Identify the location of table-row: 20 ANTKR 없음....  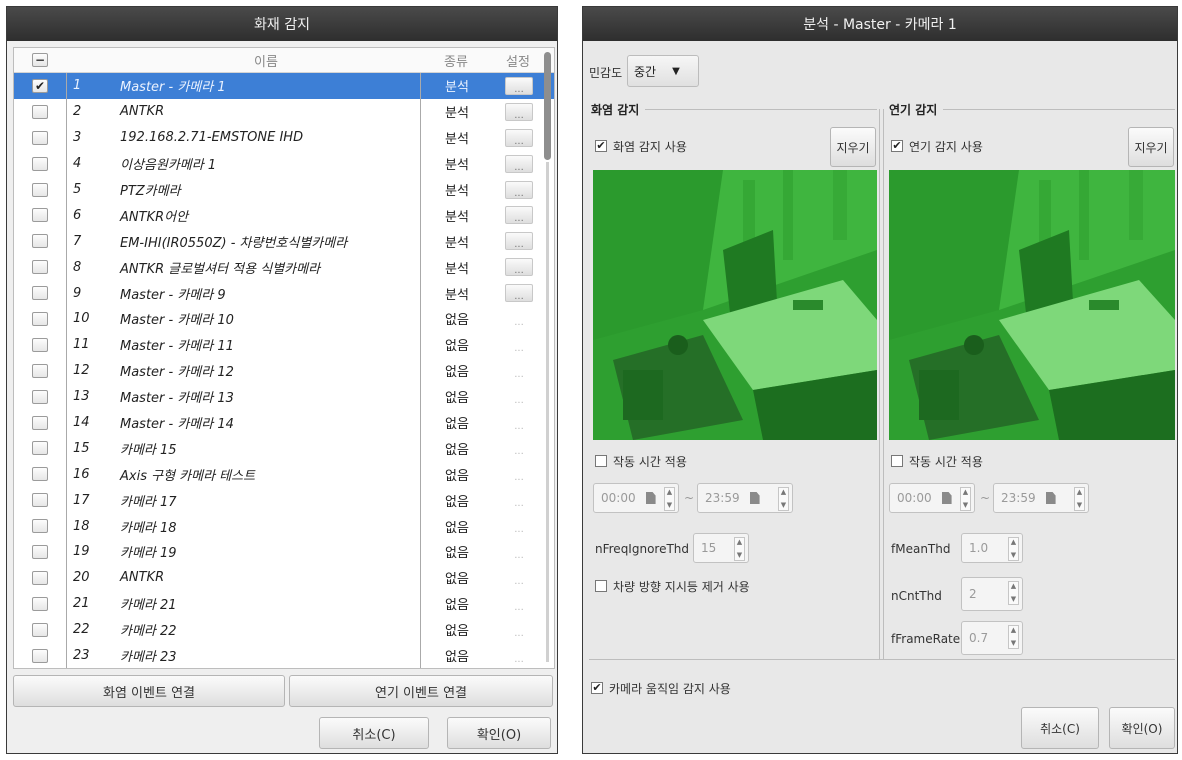
(284, 577).